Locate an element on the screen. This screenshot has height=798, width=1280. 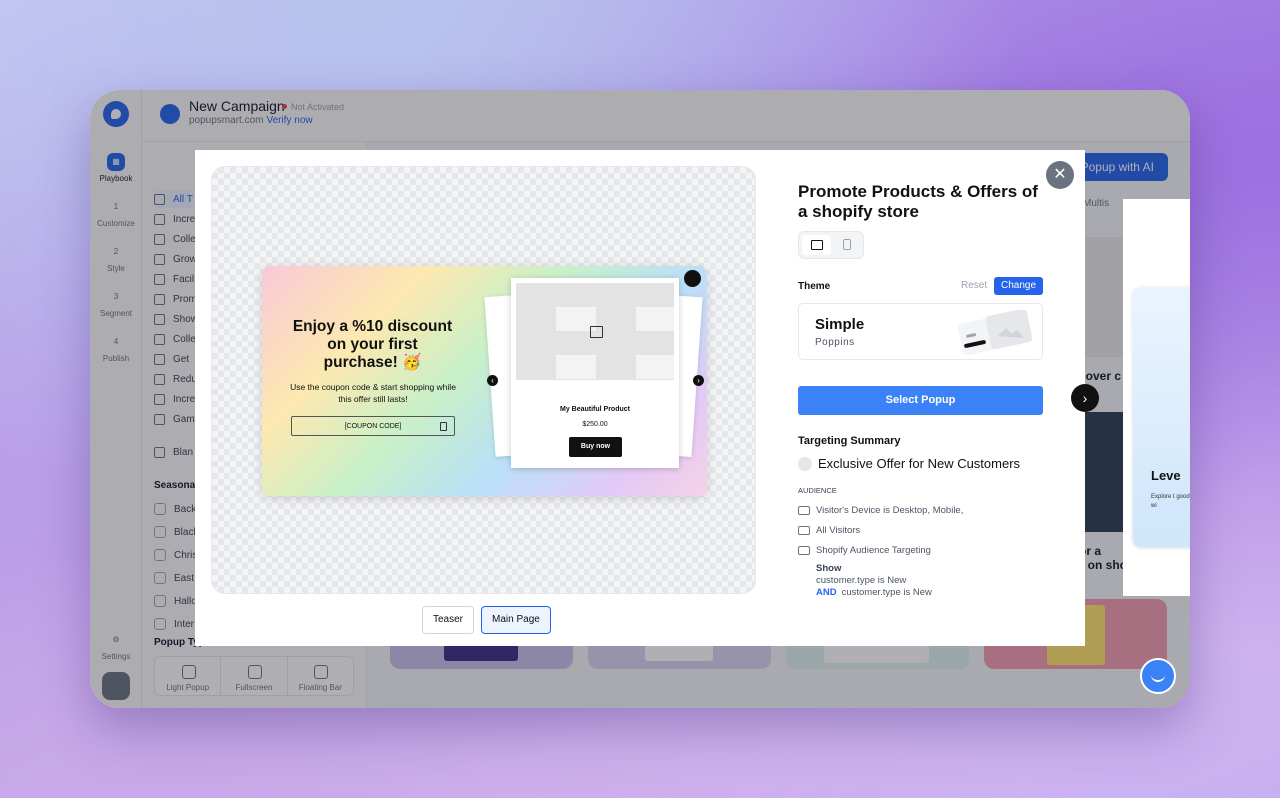
select-popup-button: Select Popup is located at coordinates (920, 400).